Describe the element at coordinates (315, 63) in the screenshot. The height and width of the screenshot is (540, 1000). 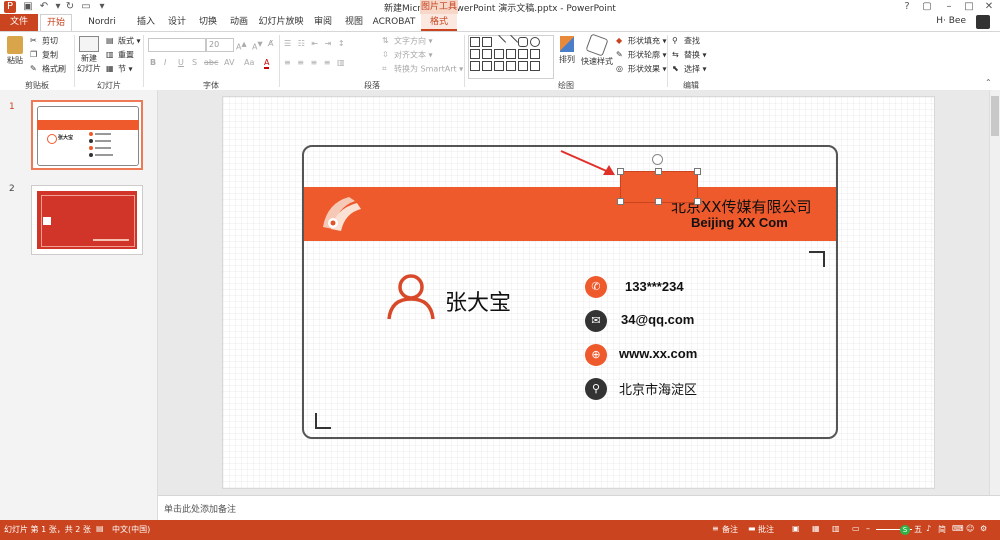
I see `alignment-buttons: ≡ ≡ ≡ ≡ ▥` at that location.